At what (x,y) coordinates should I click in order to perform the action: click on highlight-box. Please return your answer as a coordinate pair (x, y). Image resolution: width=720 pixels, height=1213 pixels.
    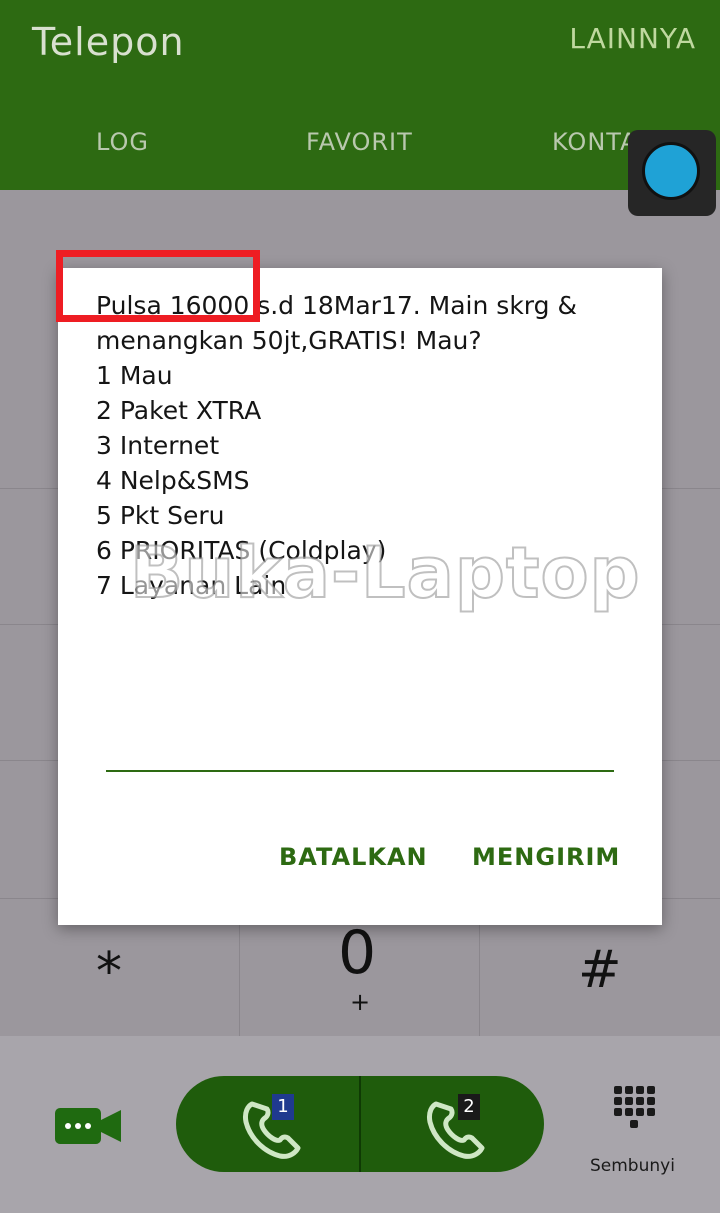
    Looking at the image, I should click on (158, 286).